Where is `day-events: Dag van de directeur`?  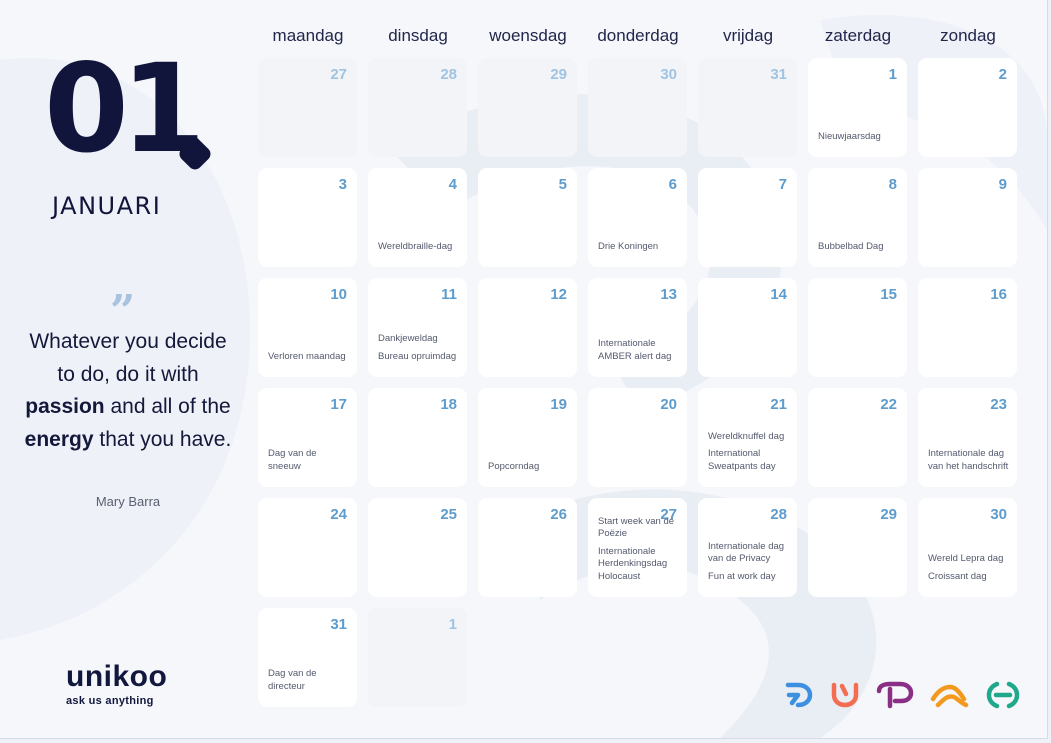
day-events: Dag van de directeur is located at coordinates (309, 680).